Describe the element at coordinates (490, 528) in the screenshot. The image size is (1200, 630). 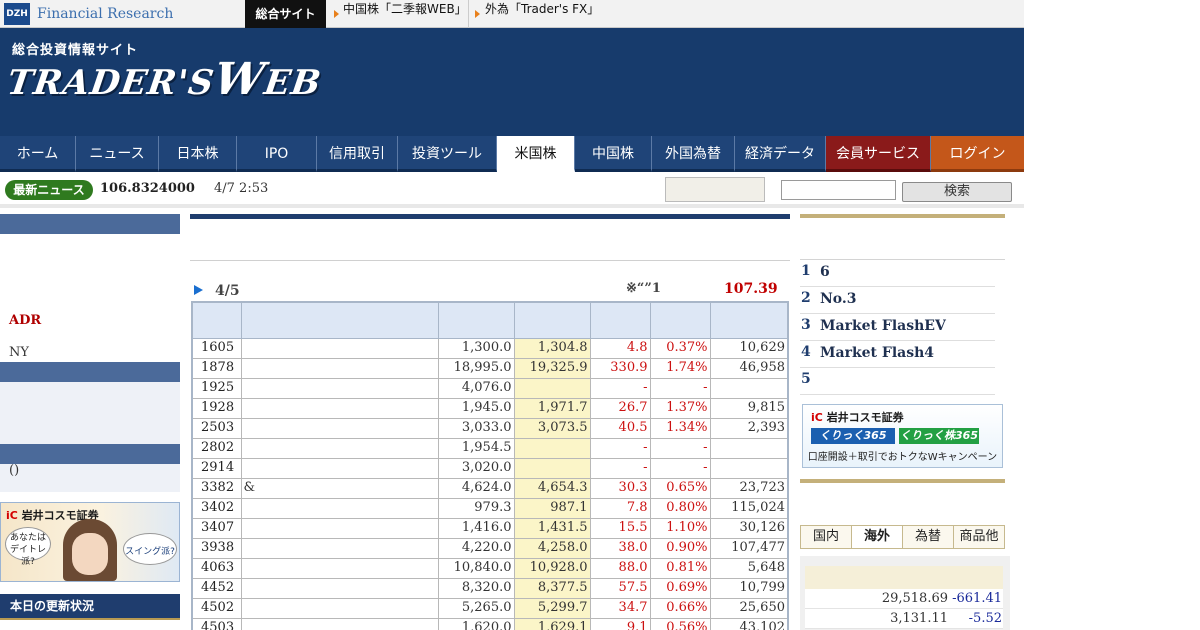
I see `table-row: 3407 1,416.0 1,431.5 15.5 1.10% 30,126` at that location.